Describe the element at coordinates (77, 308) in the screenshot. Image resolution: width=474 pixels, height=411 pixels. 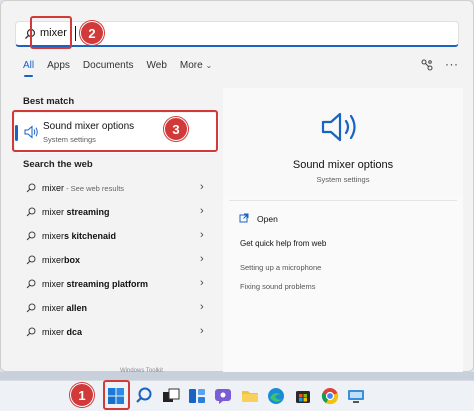
I see `web-result-bold: allen` at that location.